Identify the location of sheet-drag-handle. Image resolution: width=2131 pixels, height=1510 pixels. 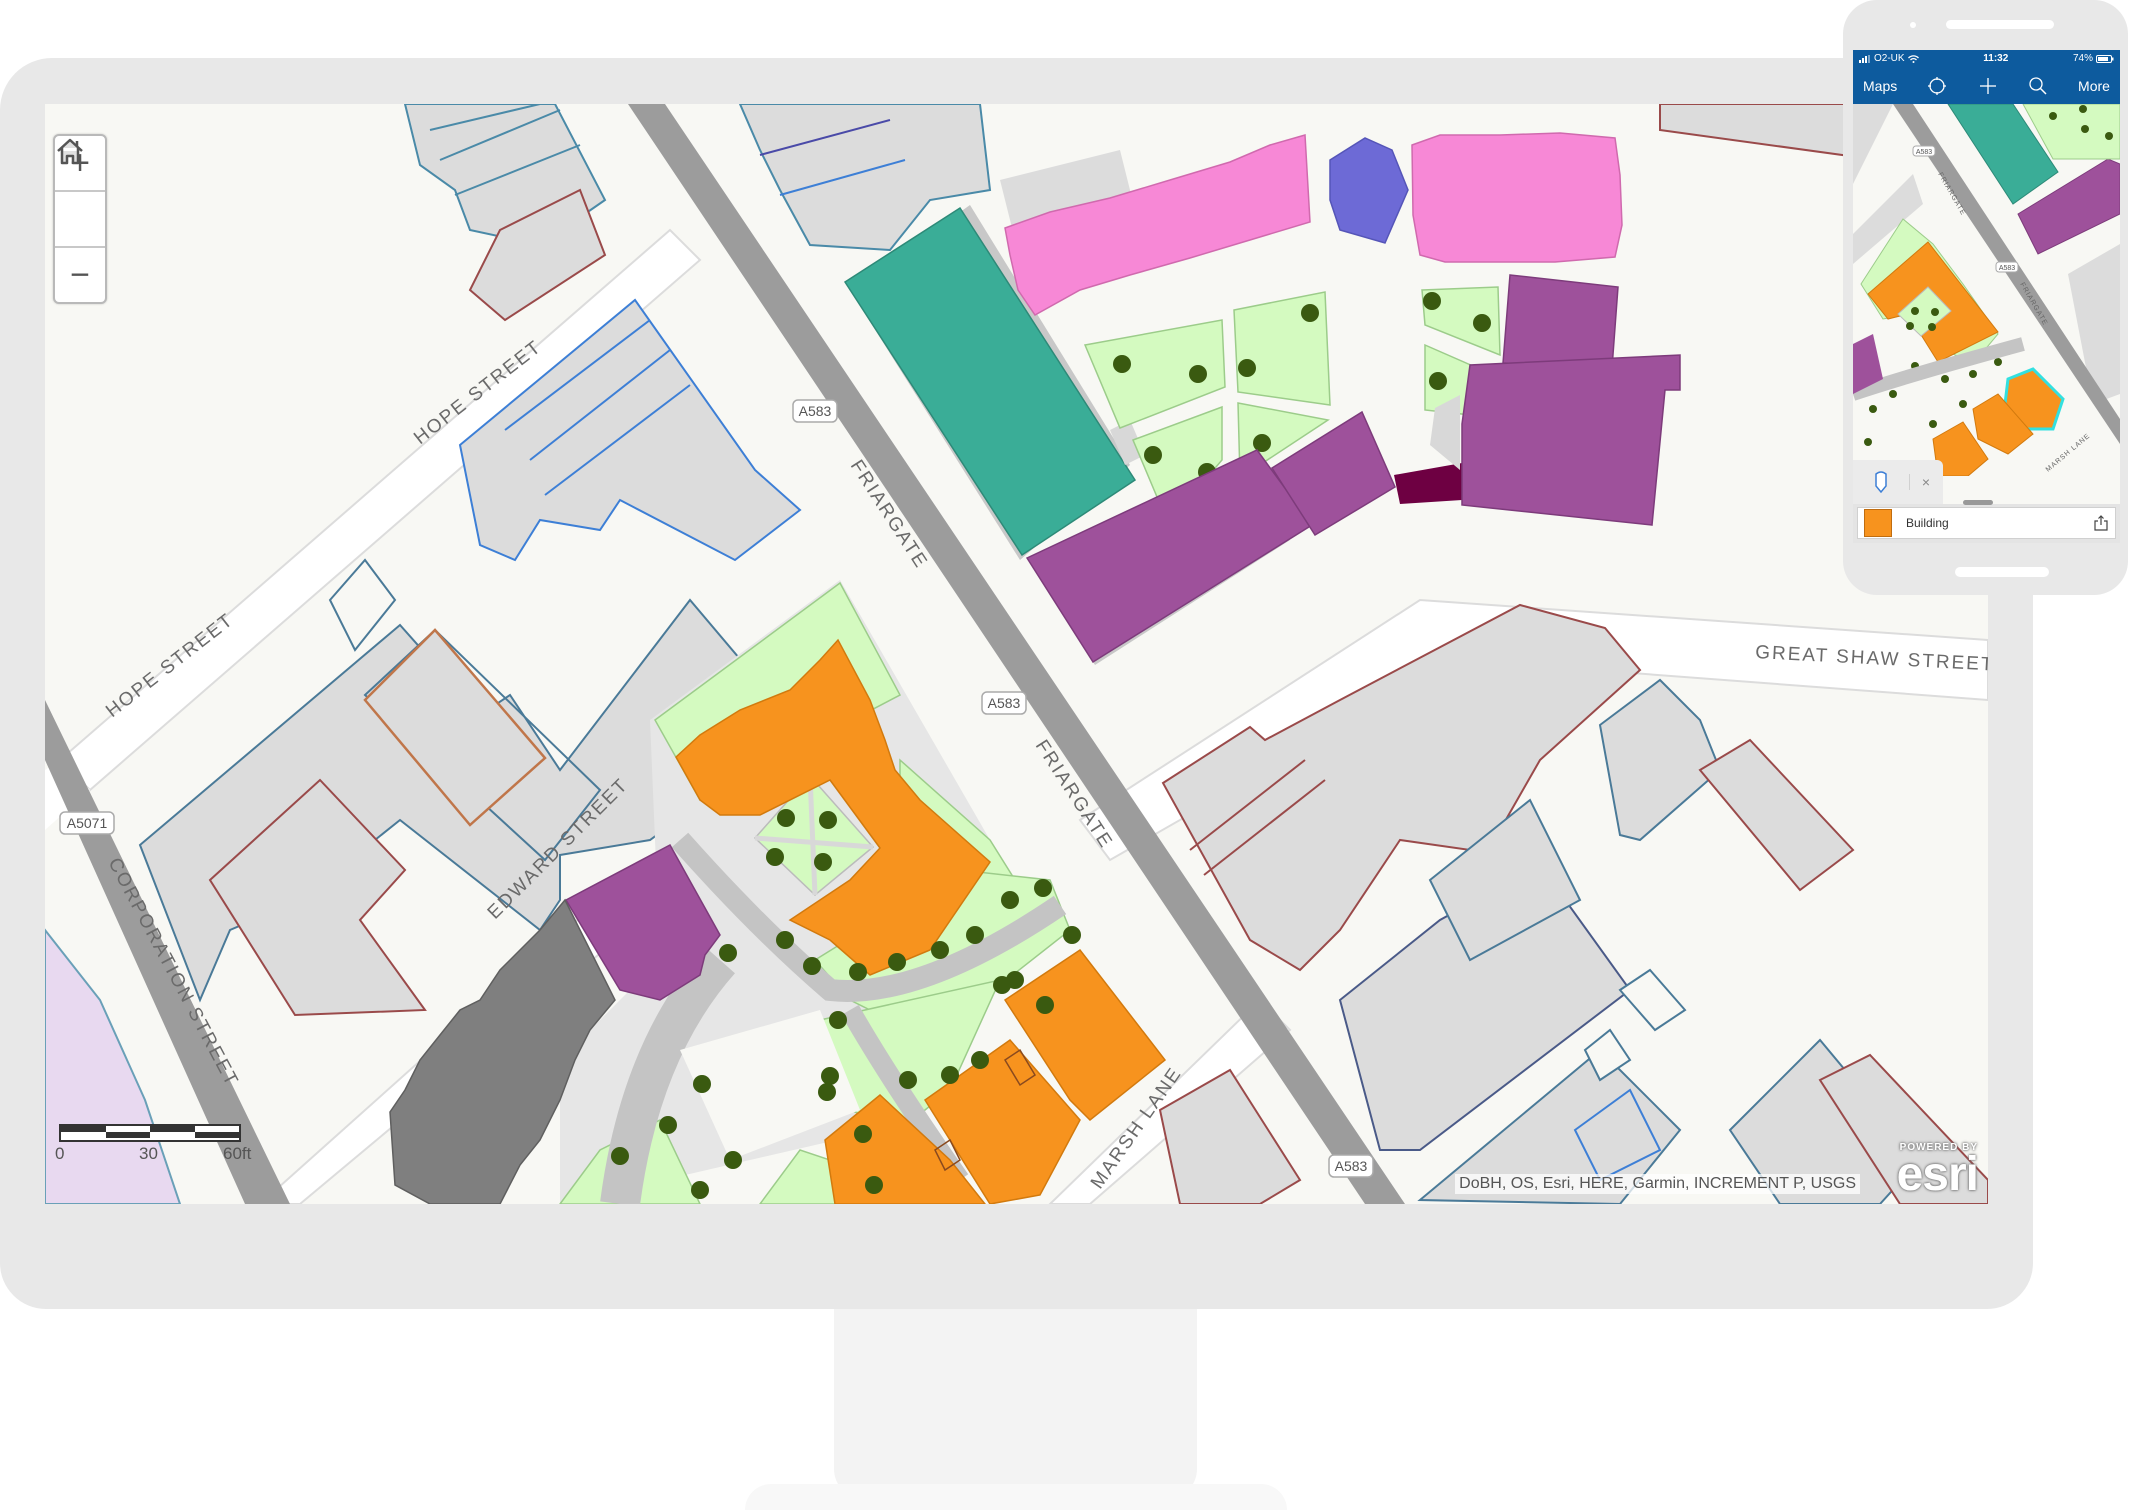
(1978, 502).